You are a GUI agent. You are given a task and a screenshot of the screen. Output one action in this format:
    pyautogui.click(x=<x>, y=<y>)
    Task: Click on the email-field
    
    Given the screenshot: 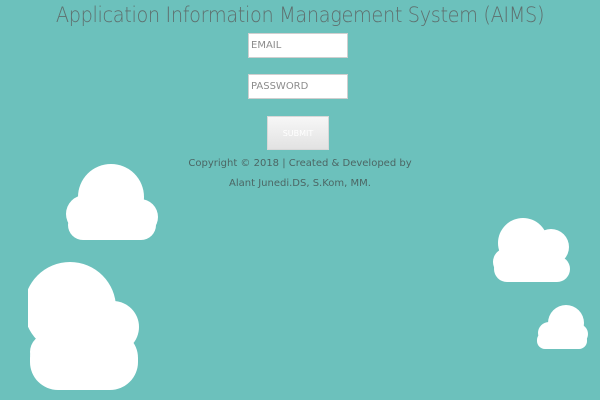 What is the action you would take?
    pyautogui.click(x=298, y=45)
    